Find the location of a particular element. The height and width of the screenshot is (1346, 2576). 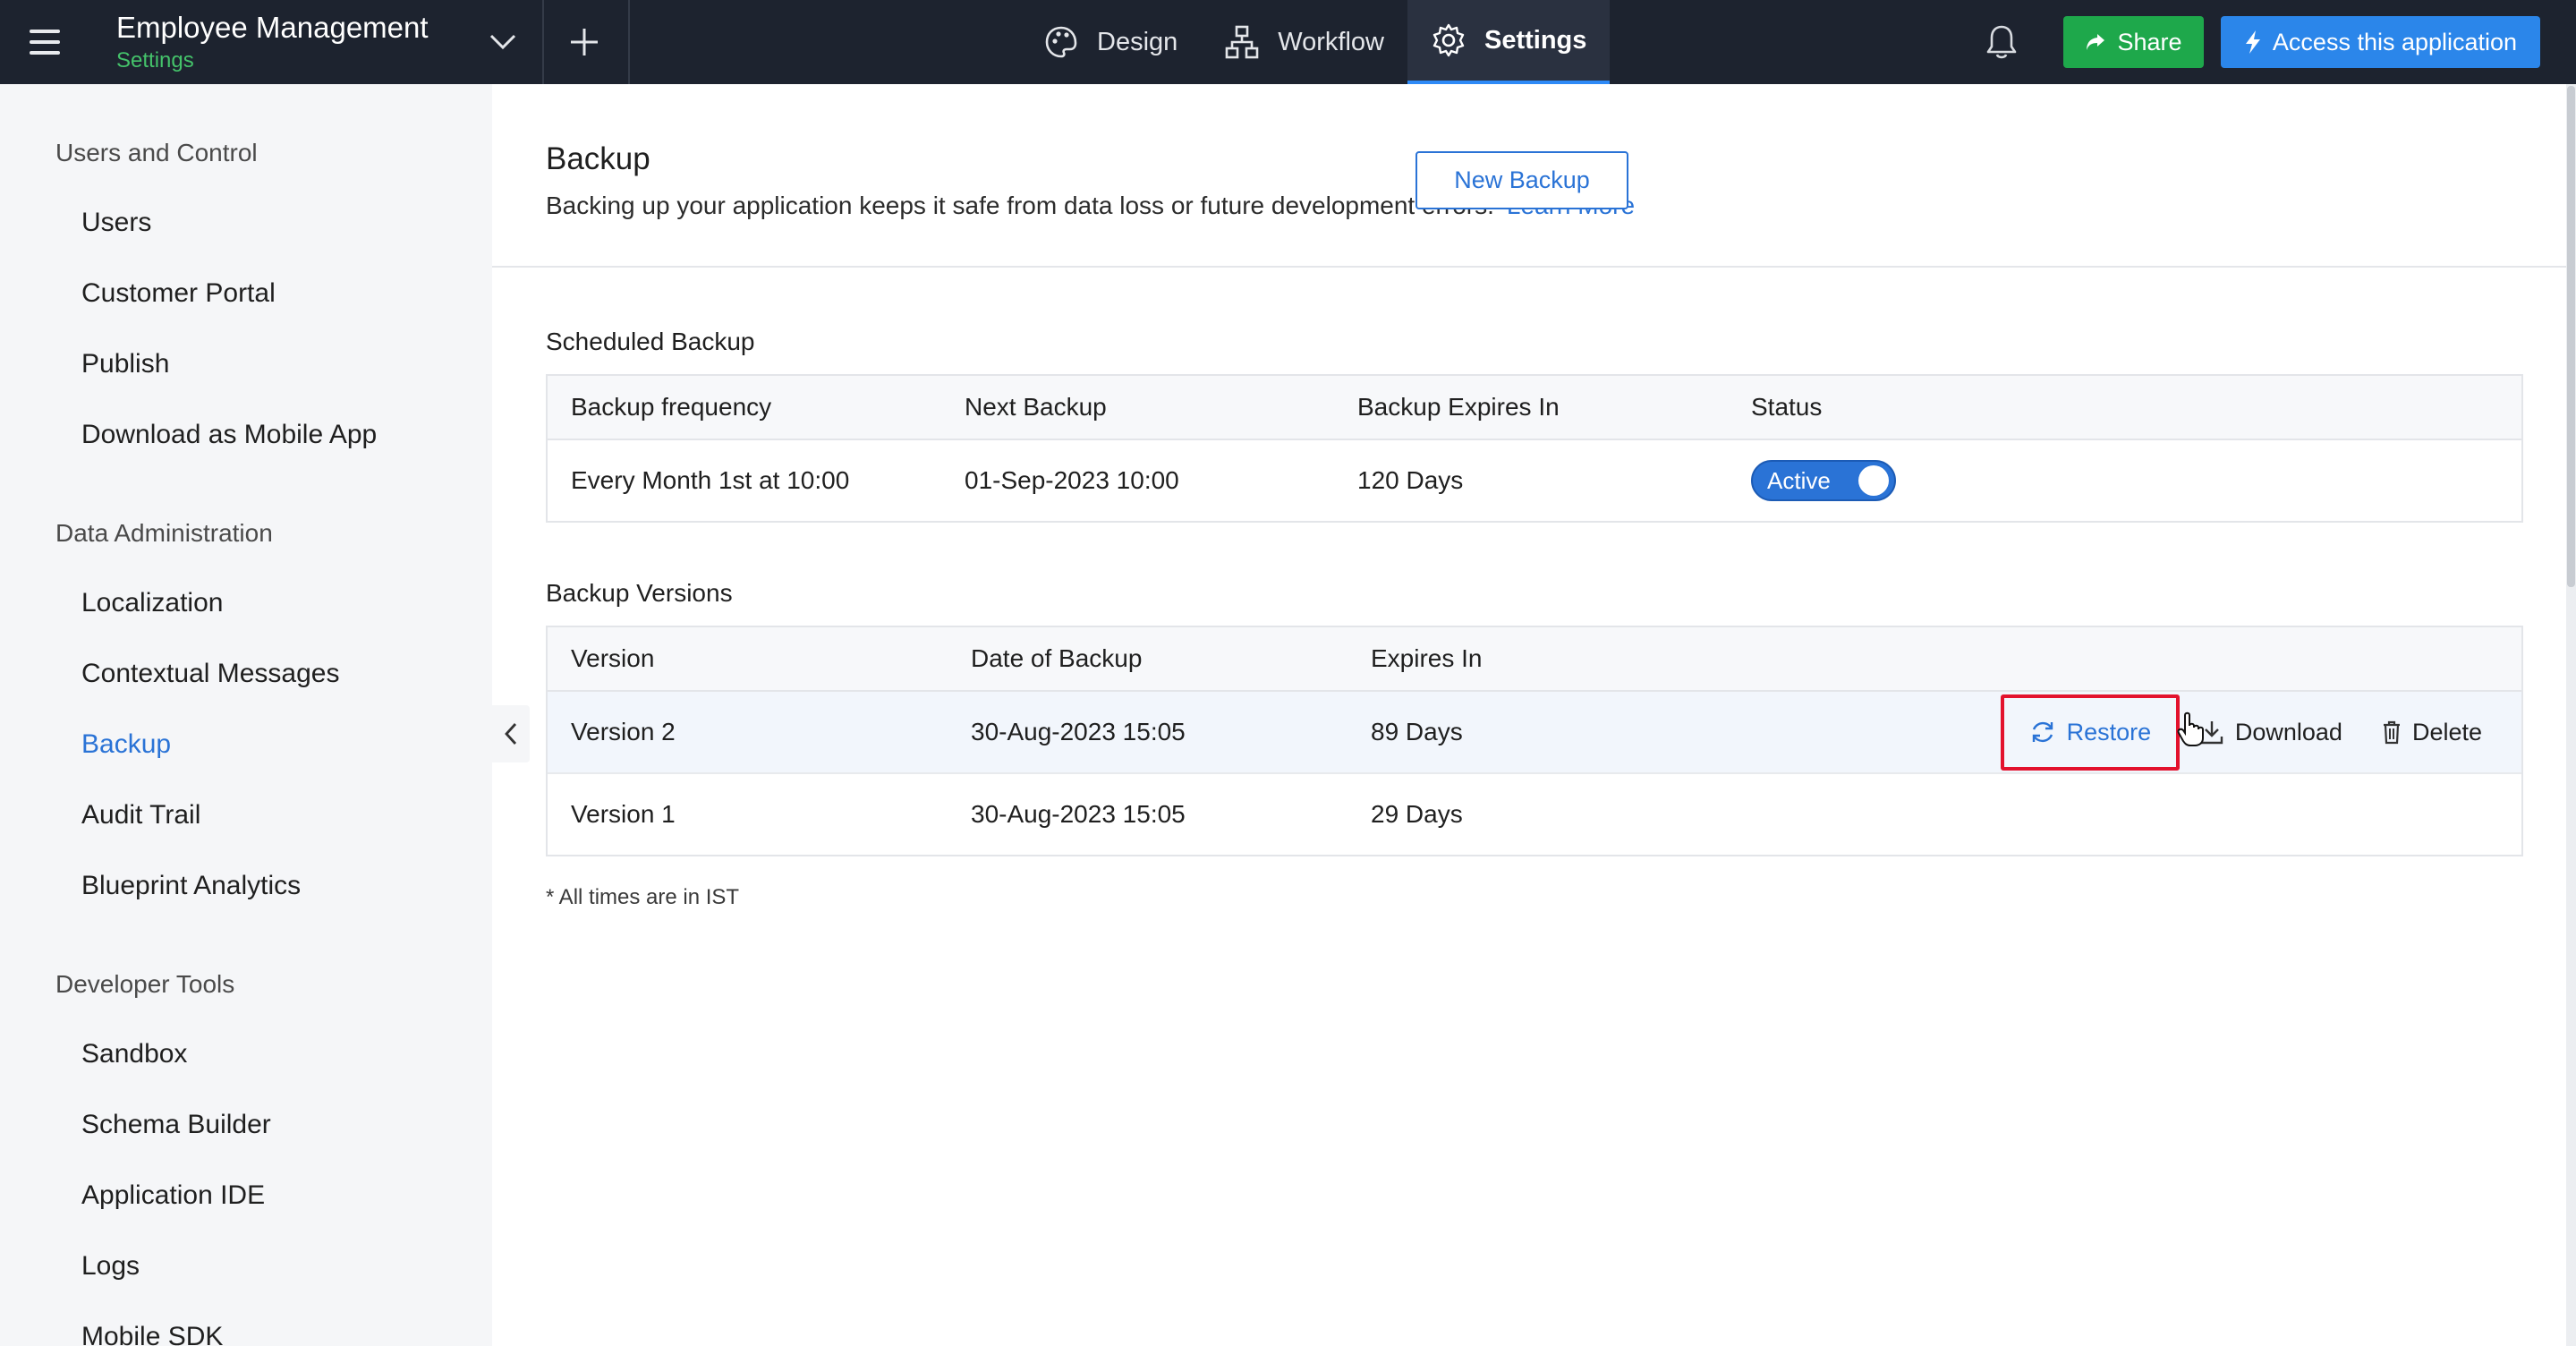

nav-design-label: Design is located at coordinates (1137, 41).